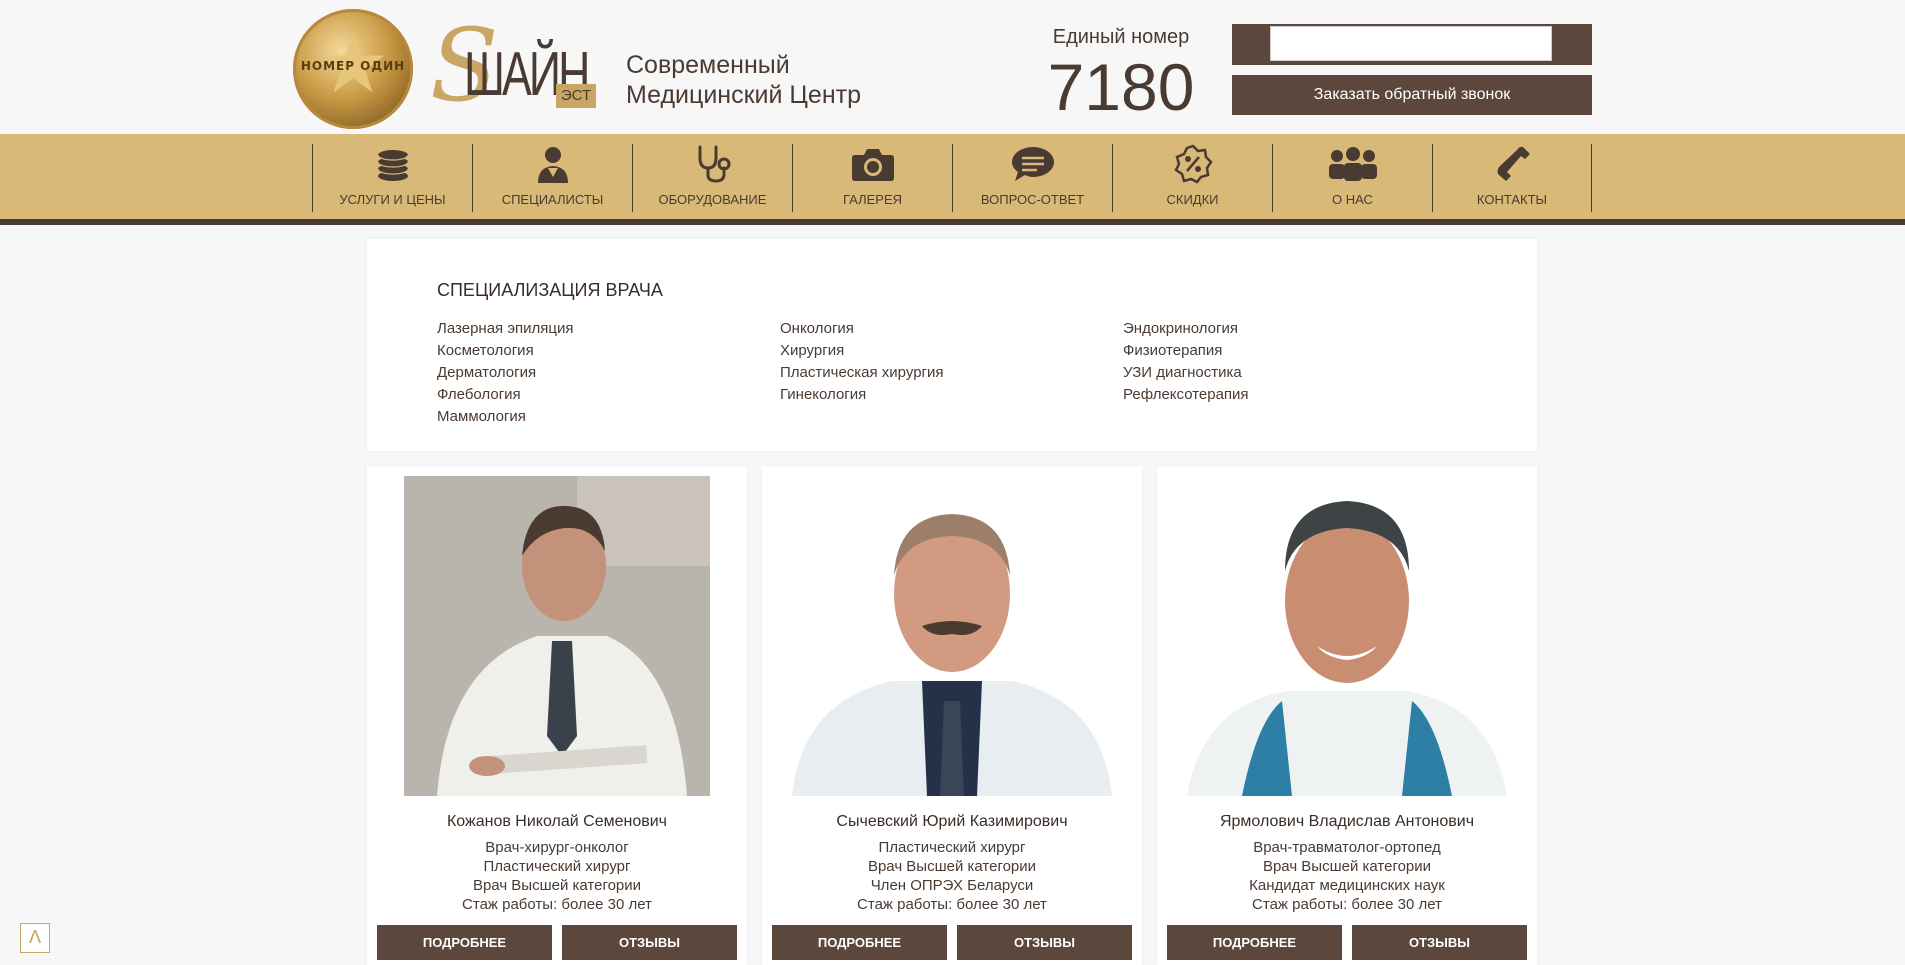  I want to click on nav-label: О НАС, so click(1352, 199).